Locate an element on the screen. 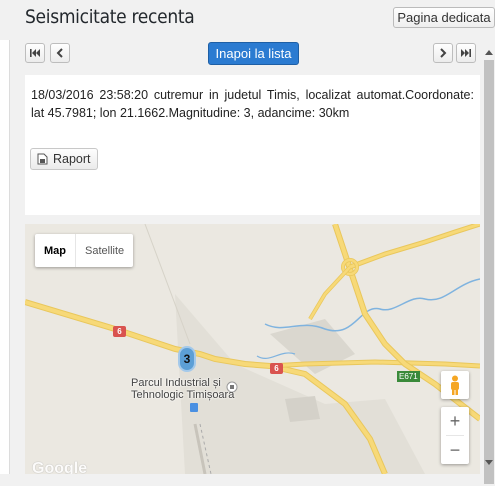 The image size is (495, 486). pegman-icon is located at coordinates (455, 385).